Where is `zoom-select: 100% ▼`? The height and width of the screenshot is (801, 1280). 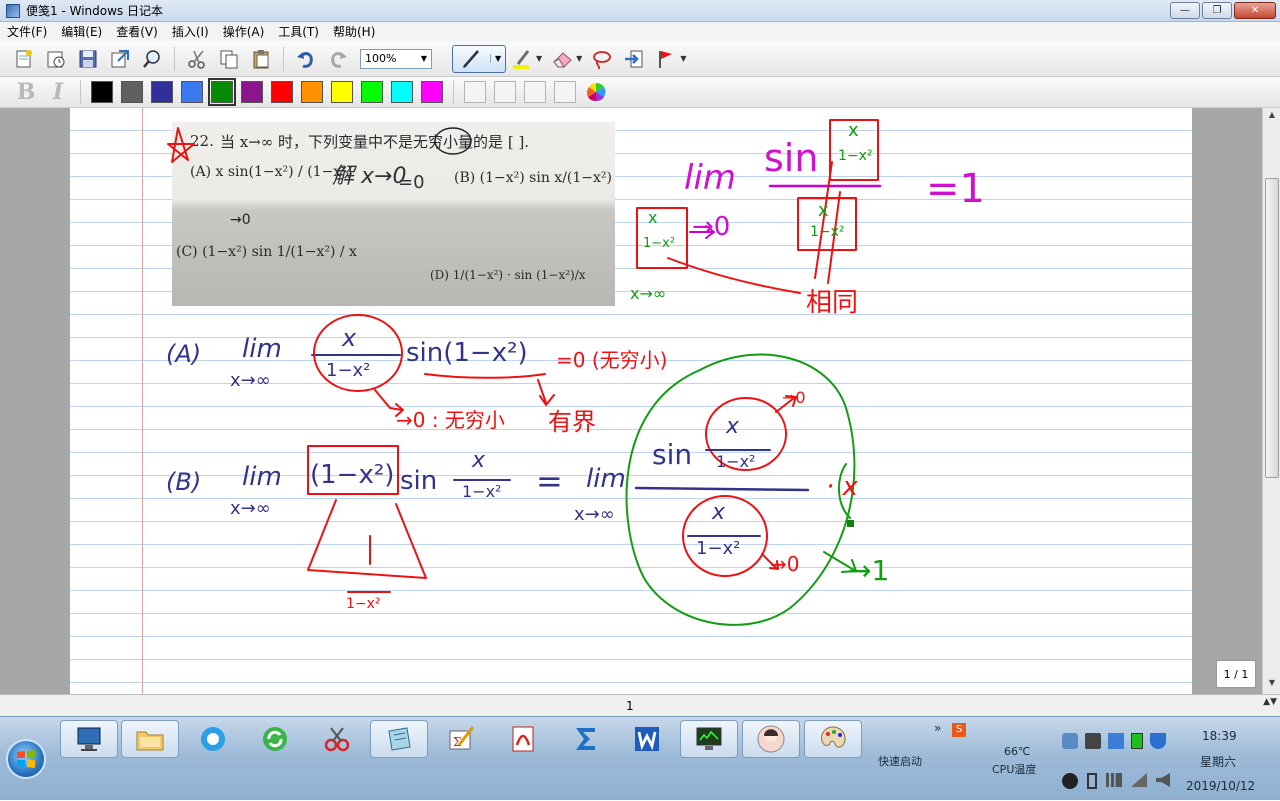 zoom-select: 100% ▼ is located at coordinates (396, 58).